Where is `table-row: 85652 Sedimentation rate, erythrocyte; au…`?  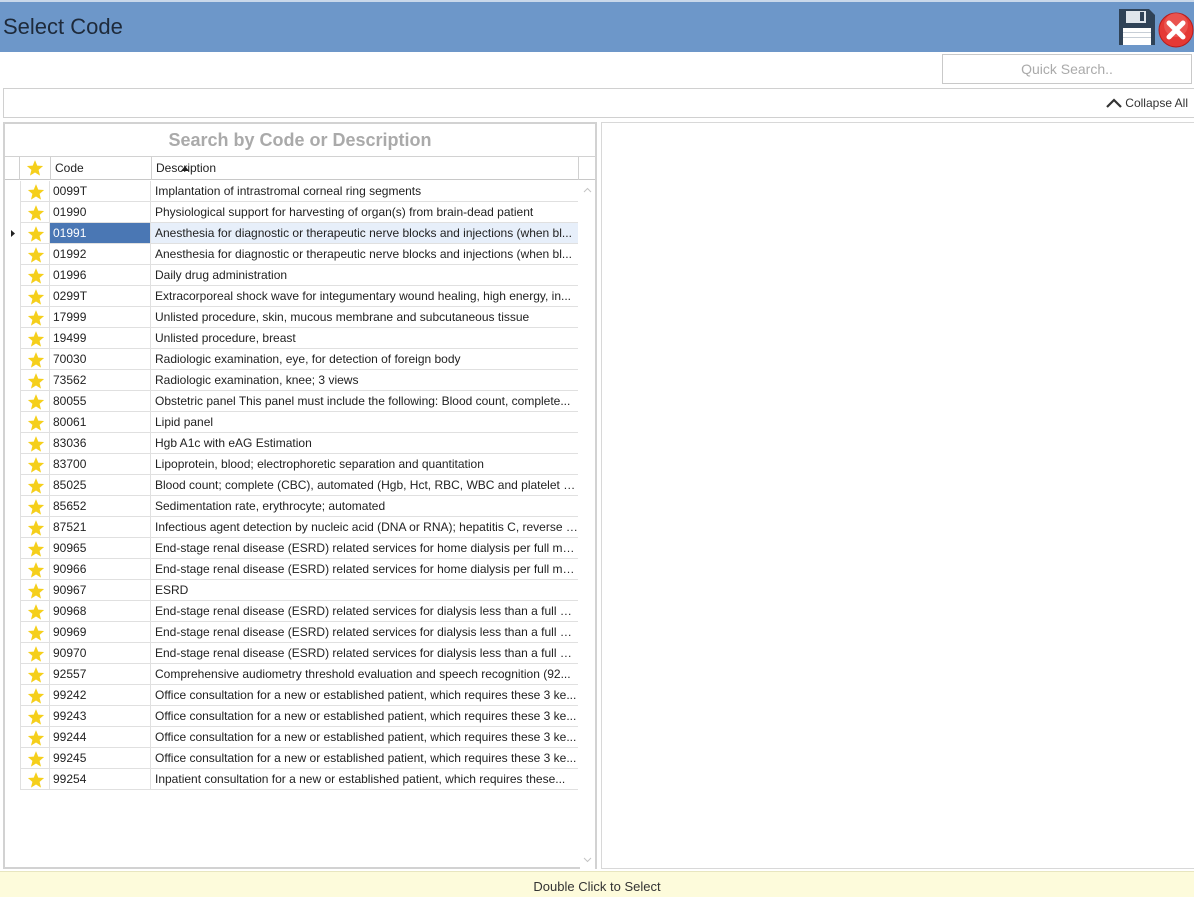 table-row: 85652 Sedimentation rate, erythrocyte; au… is located at coordinates (291, 506).